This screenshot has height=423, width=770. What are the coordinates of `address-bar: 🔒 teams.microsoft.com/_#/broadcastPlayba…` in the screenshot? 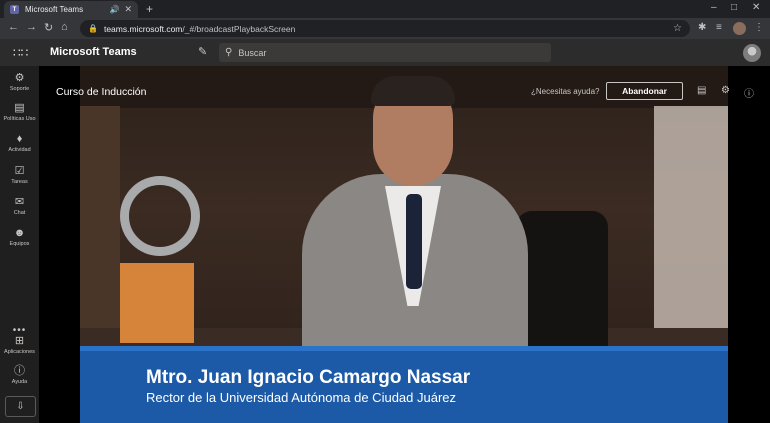 It's located at (385, 28).